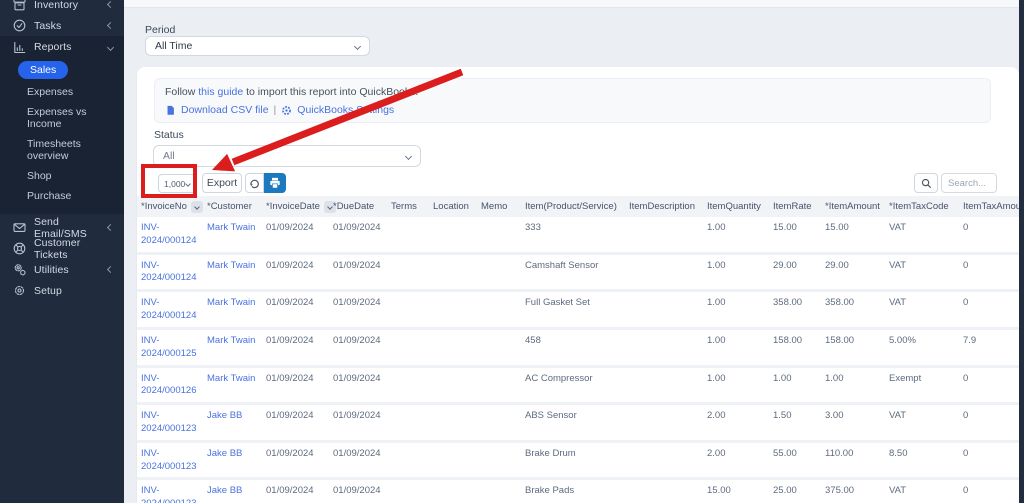 This screenshot has width=1024, height=503. I want to click on scrollbar, so click(1021, 251).